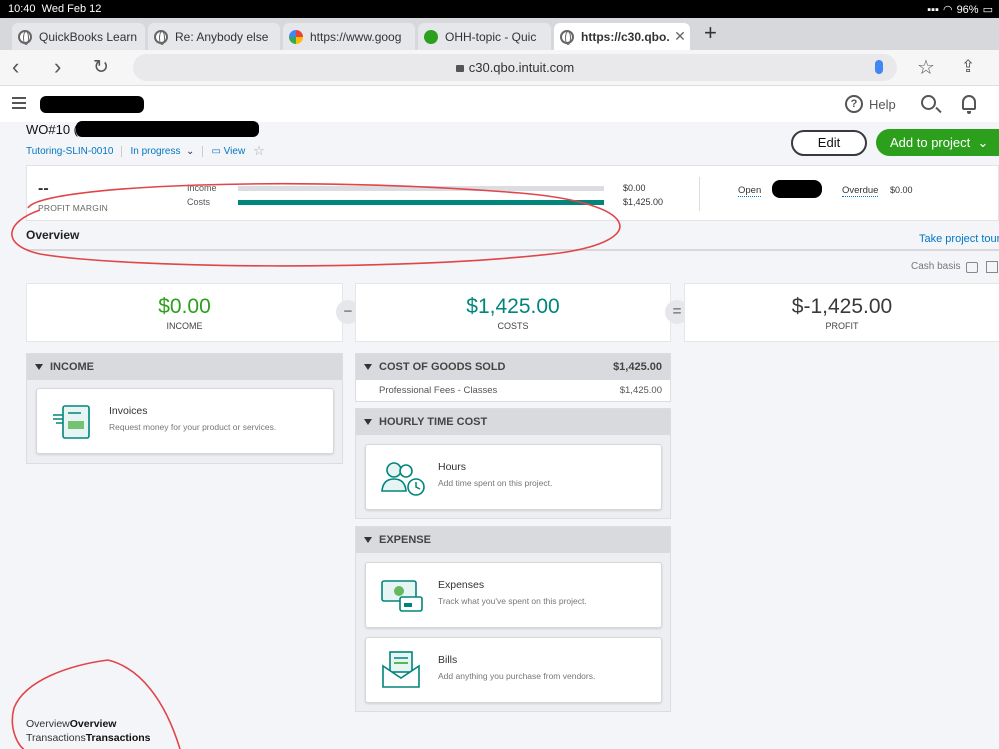 The height and width of the screenshot is (749, 999). What do you see at coordinates (296, 36) in the screenshot?
I see `google-icon` at bounding box center [296, 36].